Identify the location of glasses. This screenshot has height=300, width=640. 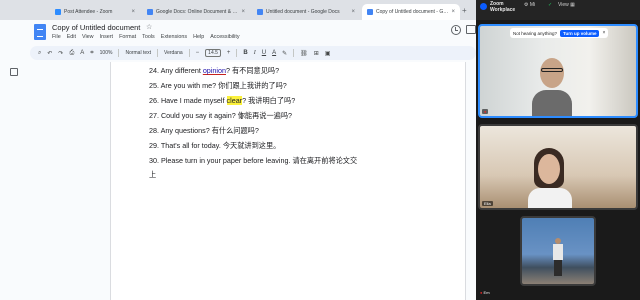
(552, 70).